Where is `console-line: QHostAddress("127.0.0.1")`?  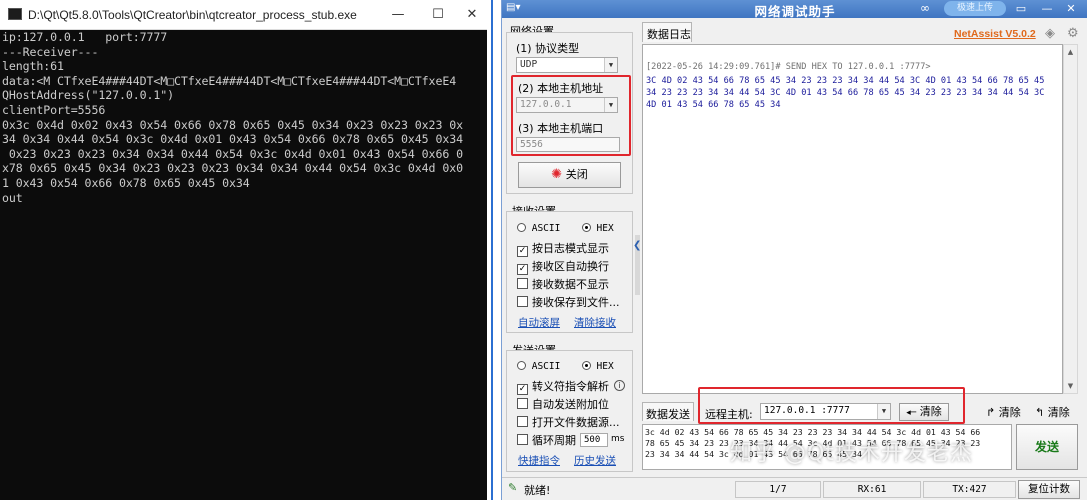
console-line: QHostAddress("127.0.0.1") is located at coordinates (88, 95).